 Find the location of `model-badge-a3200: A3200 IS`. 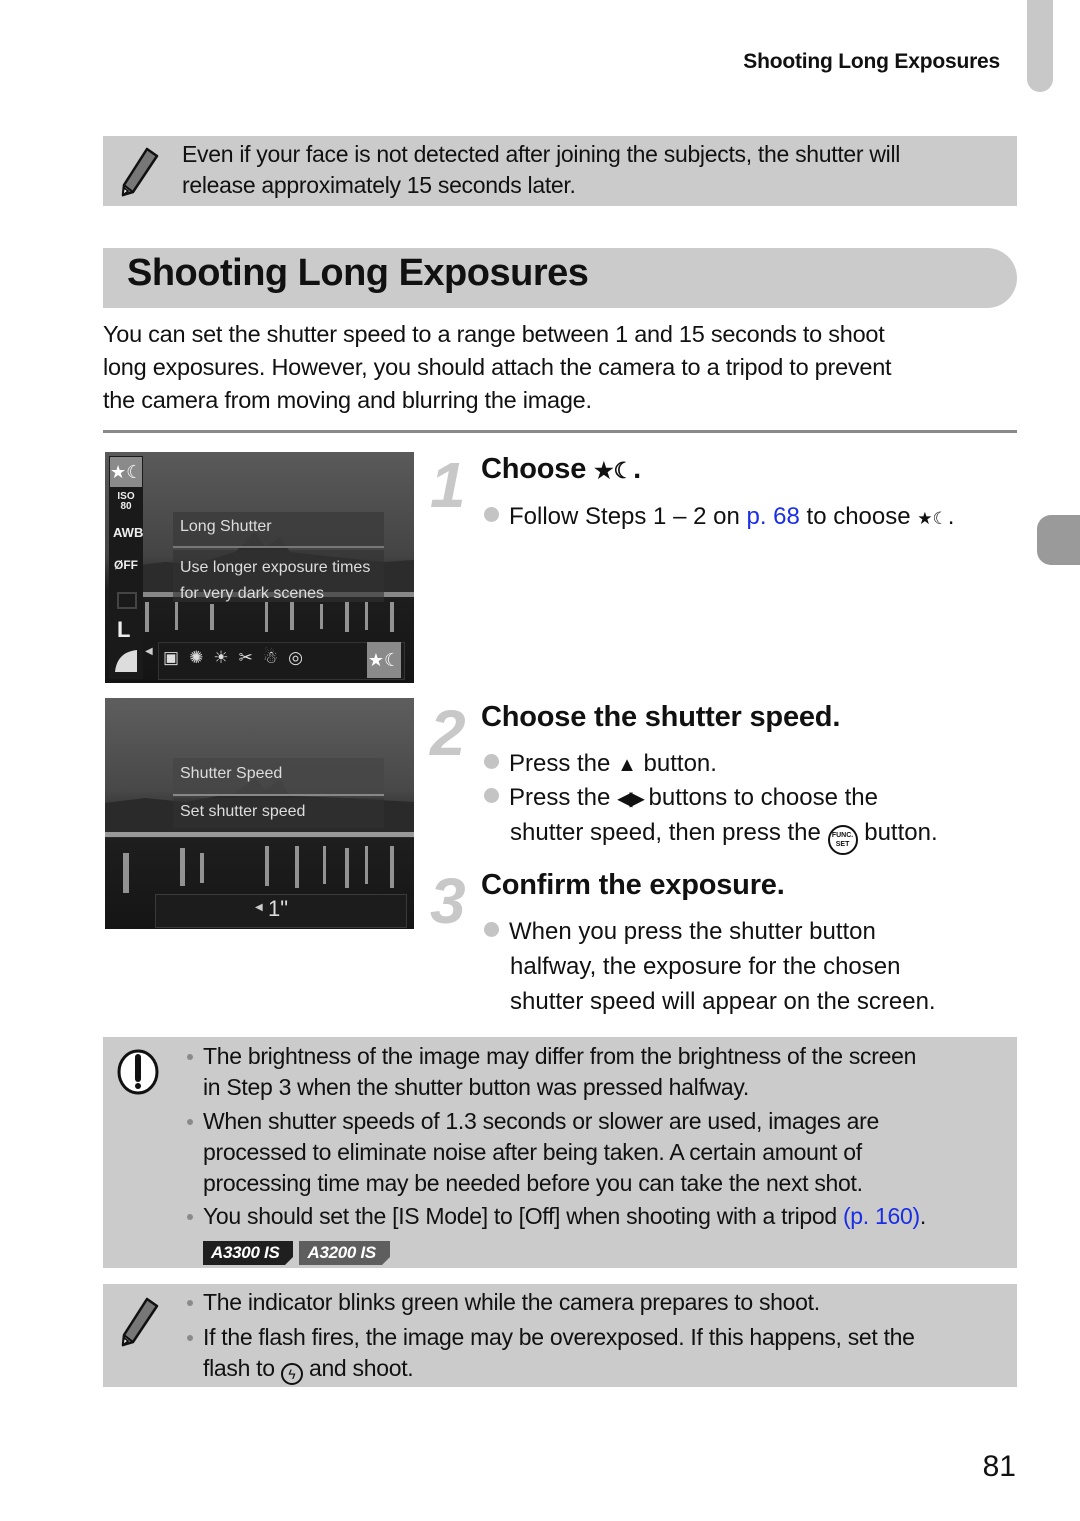

model-badge-a3200: A3200 IS is located at coordinates (345, 1253).